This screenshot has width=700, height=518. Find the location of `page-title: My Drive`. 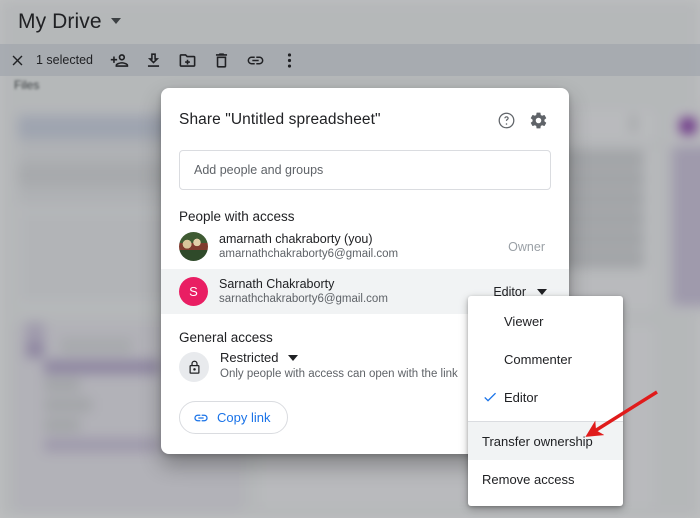

page-title: My Drive is located at coordinates (69, 22).